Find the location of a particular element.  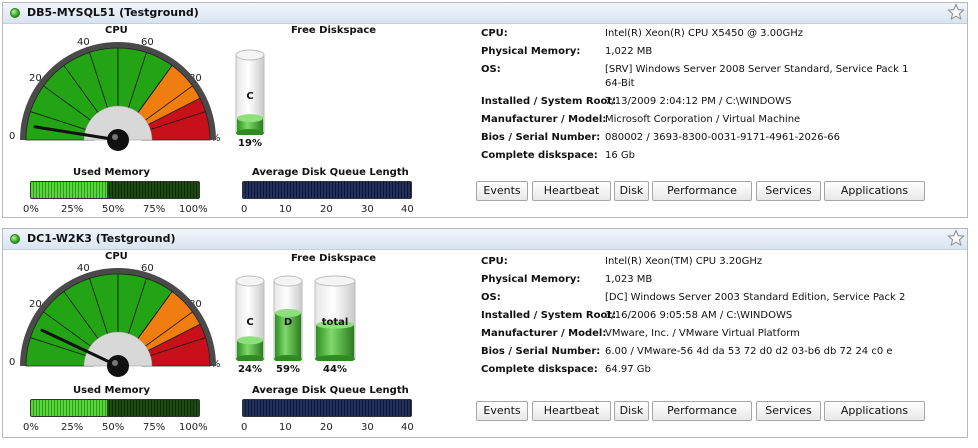

queue-tick: 0 is located at coordinates (244, 427).